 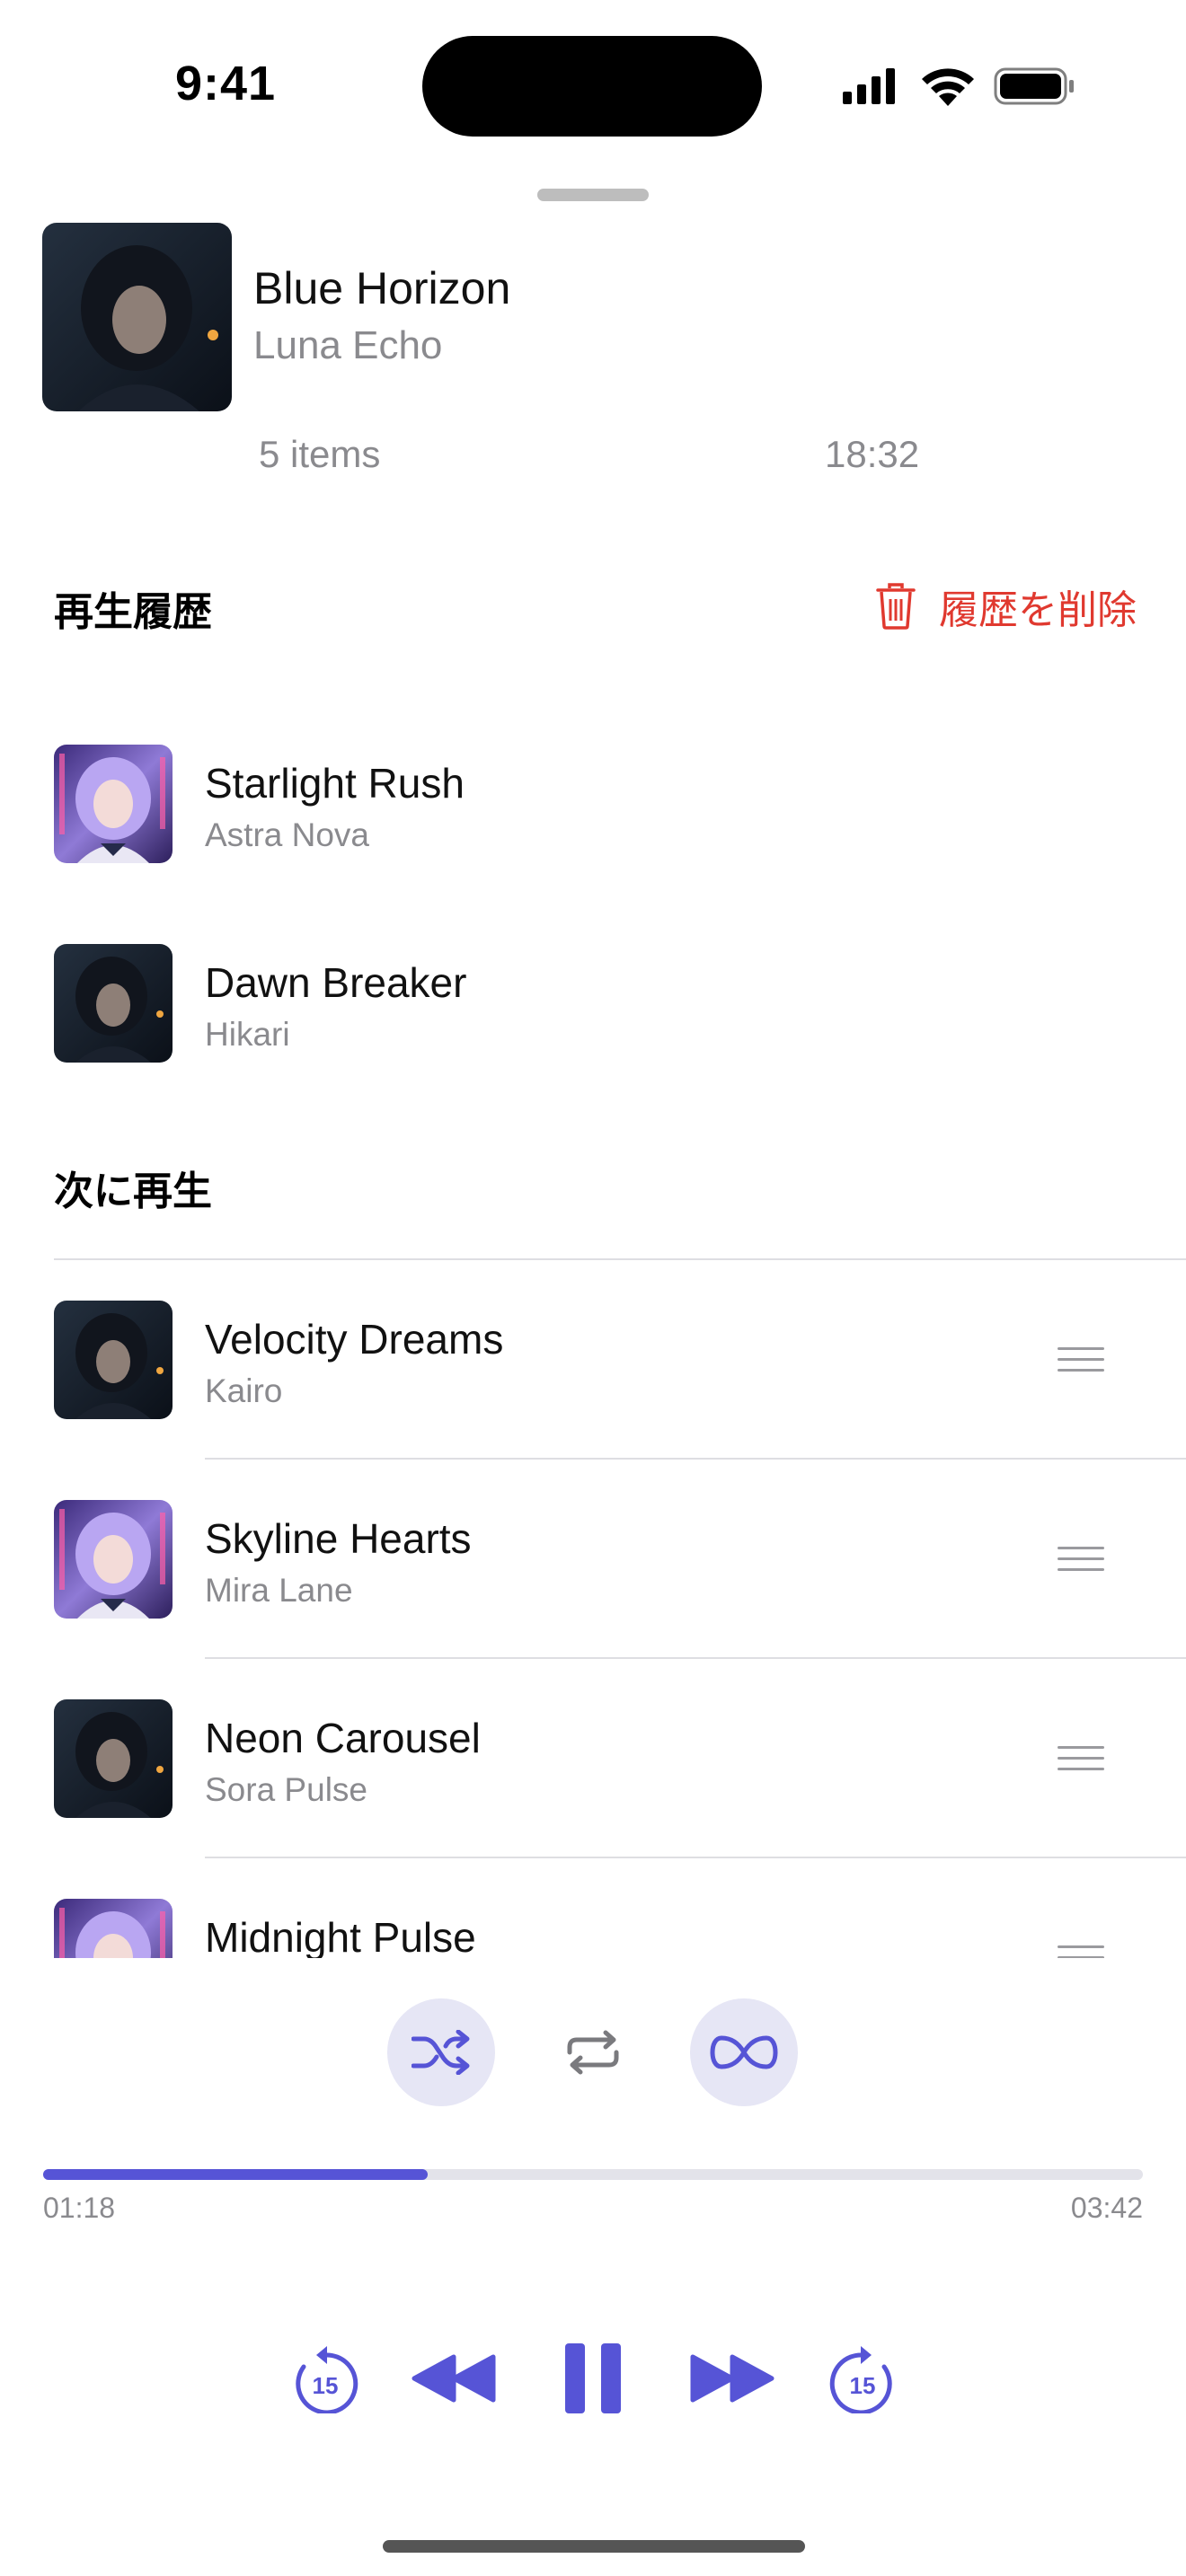 What do you see at coordinates (863, 2385) in the screenshot?
I see `skip-forward-seconds: 15` at bounding box center [863, 2385].